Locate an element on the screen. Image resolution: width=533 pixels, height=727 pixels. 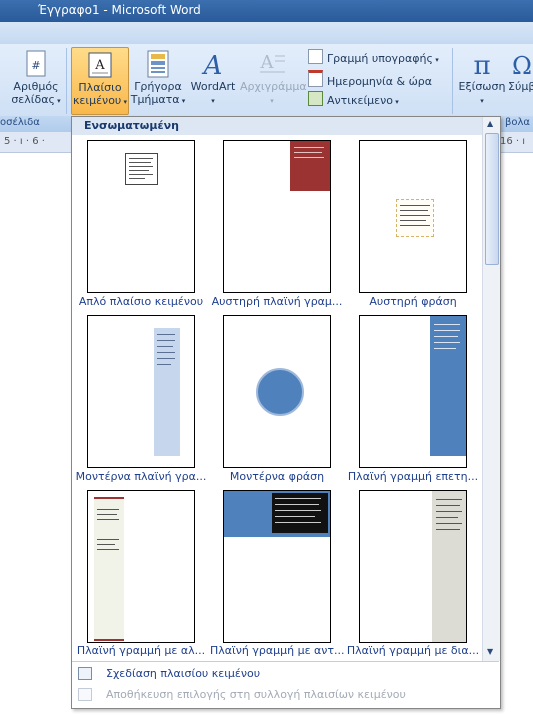
gallery-caption: Αυστηρή φράση is located at coordinates (413, 301).